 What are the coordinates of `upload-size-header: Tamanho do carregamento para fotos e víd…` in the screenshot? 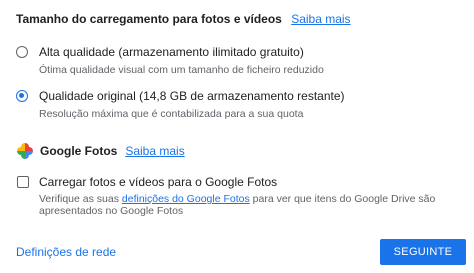 It's located at (183, 19).